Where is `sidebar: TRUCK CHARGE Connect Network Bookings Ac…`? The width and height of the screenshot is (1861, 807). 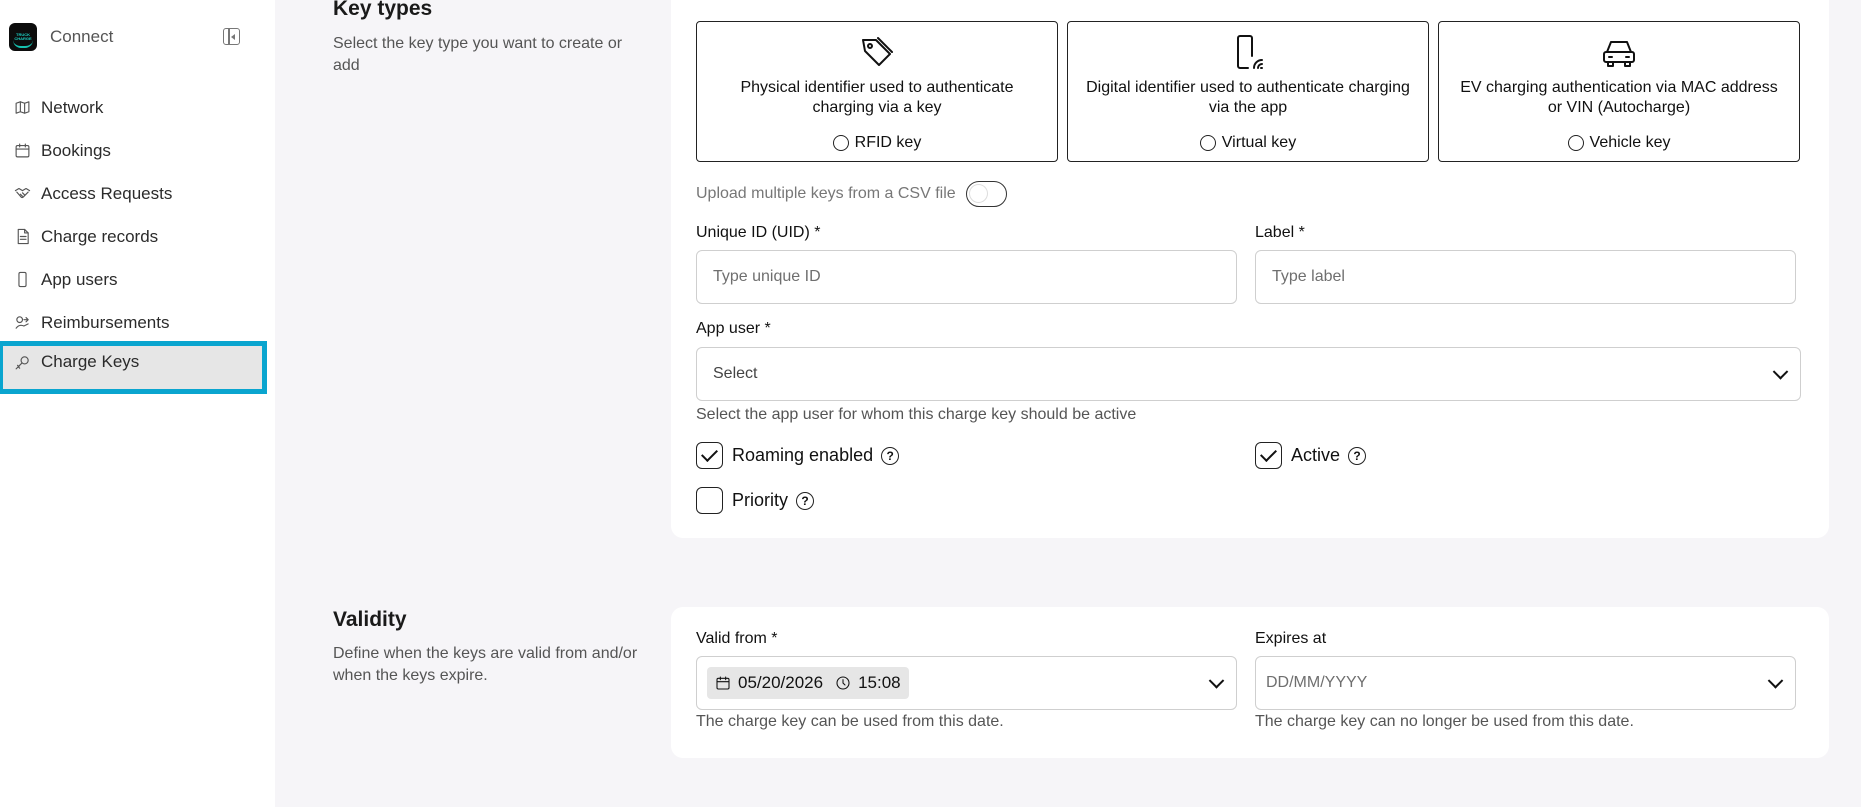 sidebar: TRUCK CHARGE Connect Network Bookings Ac… is located at coordinates (137, 403).